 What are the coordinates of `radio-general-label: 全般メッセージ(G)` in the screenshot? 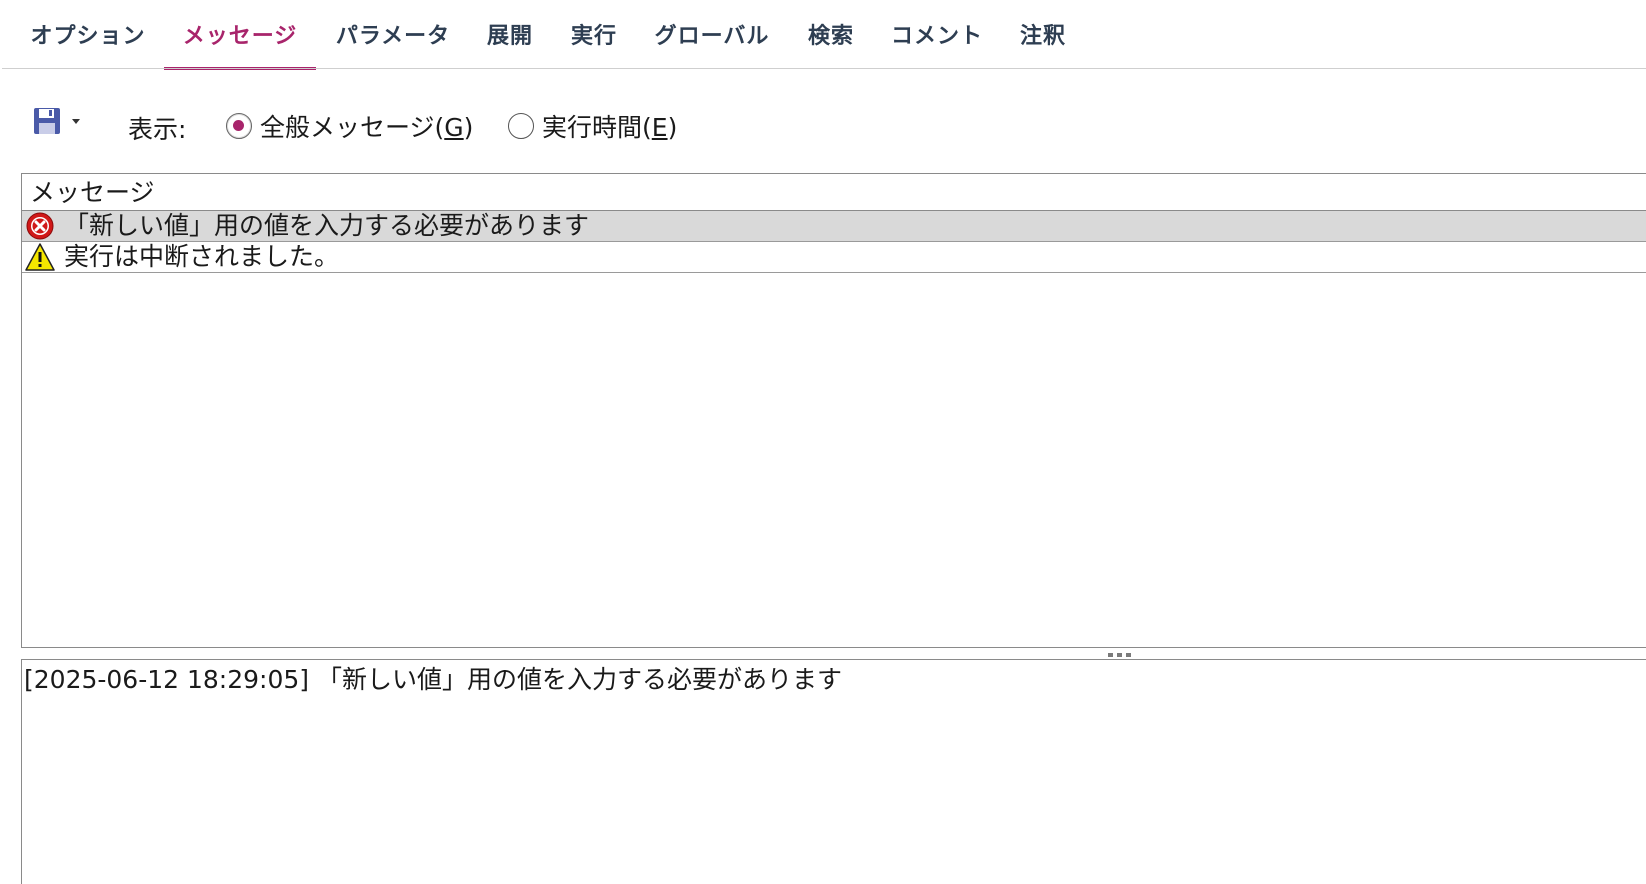 It's located at (367, 127).